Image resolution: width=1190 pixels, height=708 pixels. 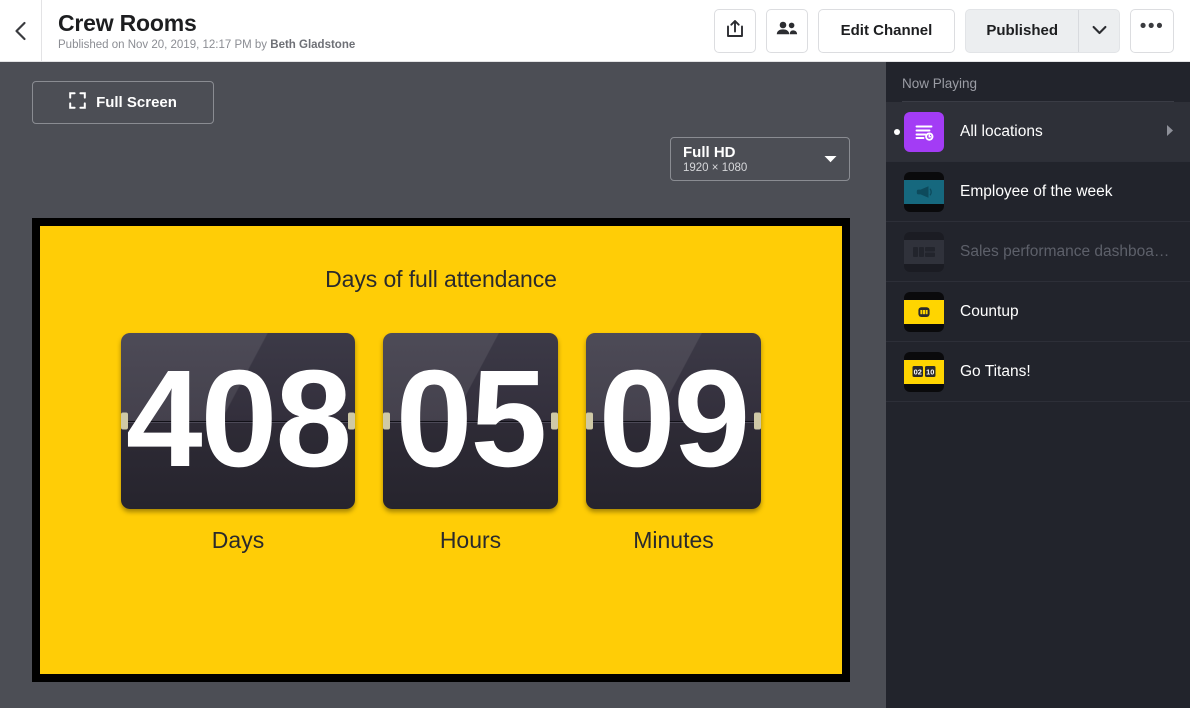 What do you see at coordinates (1170, 132) in the screenshot?
I see `chevron-right-icon` at bounding box center [1170, 132].